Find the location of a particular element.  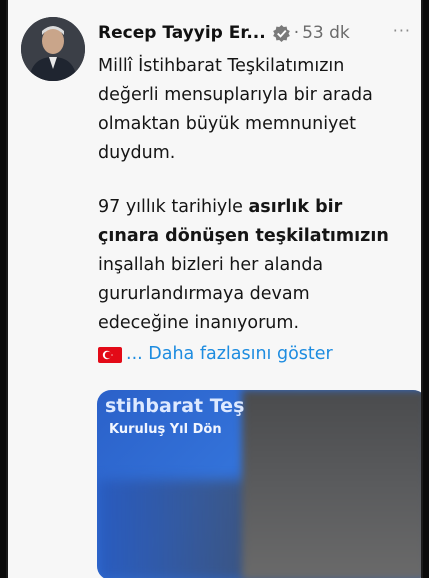

tweet-header: Recep Tayyip Er... · 53 dk ··· is located at coordinates (255, 33).